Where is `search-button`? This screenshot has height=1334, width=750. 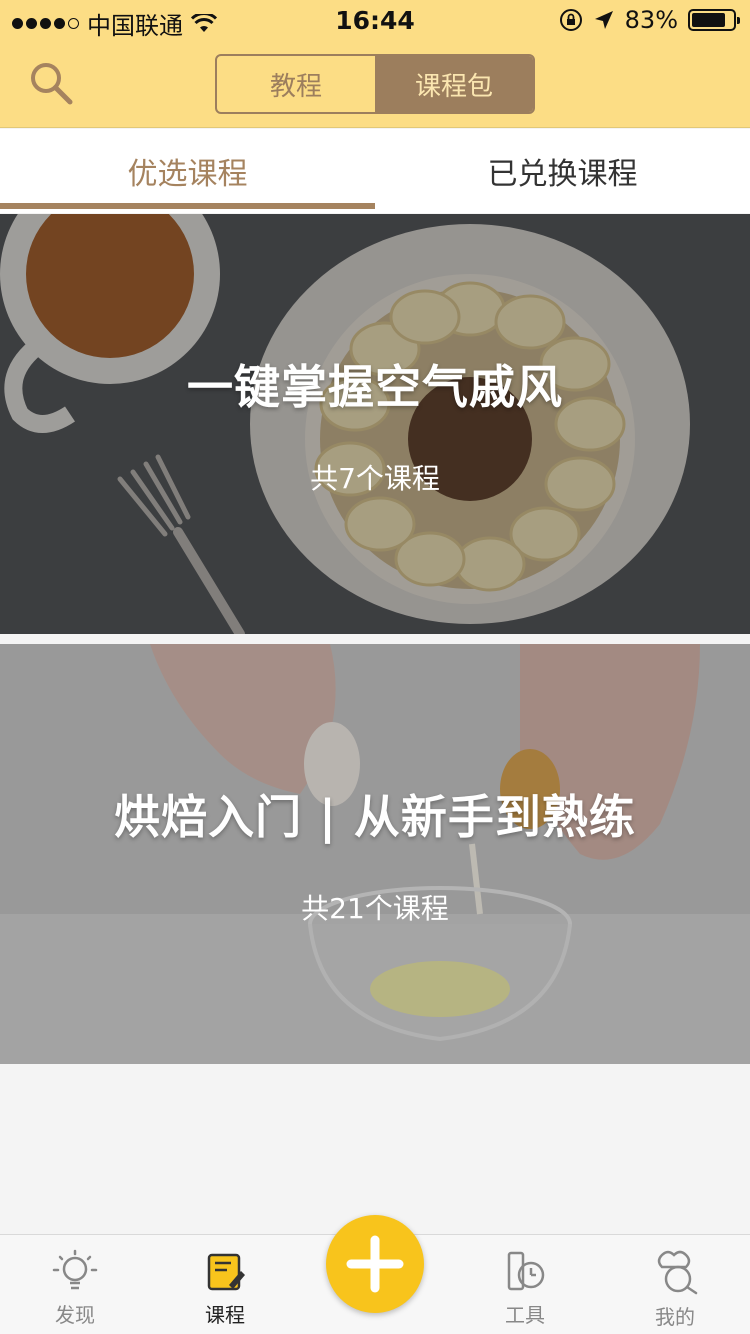 search-button is located at coordinates (53, 85).